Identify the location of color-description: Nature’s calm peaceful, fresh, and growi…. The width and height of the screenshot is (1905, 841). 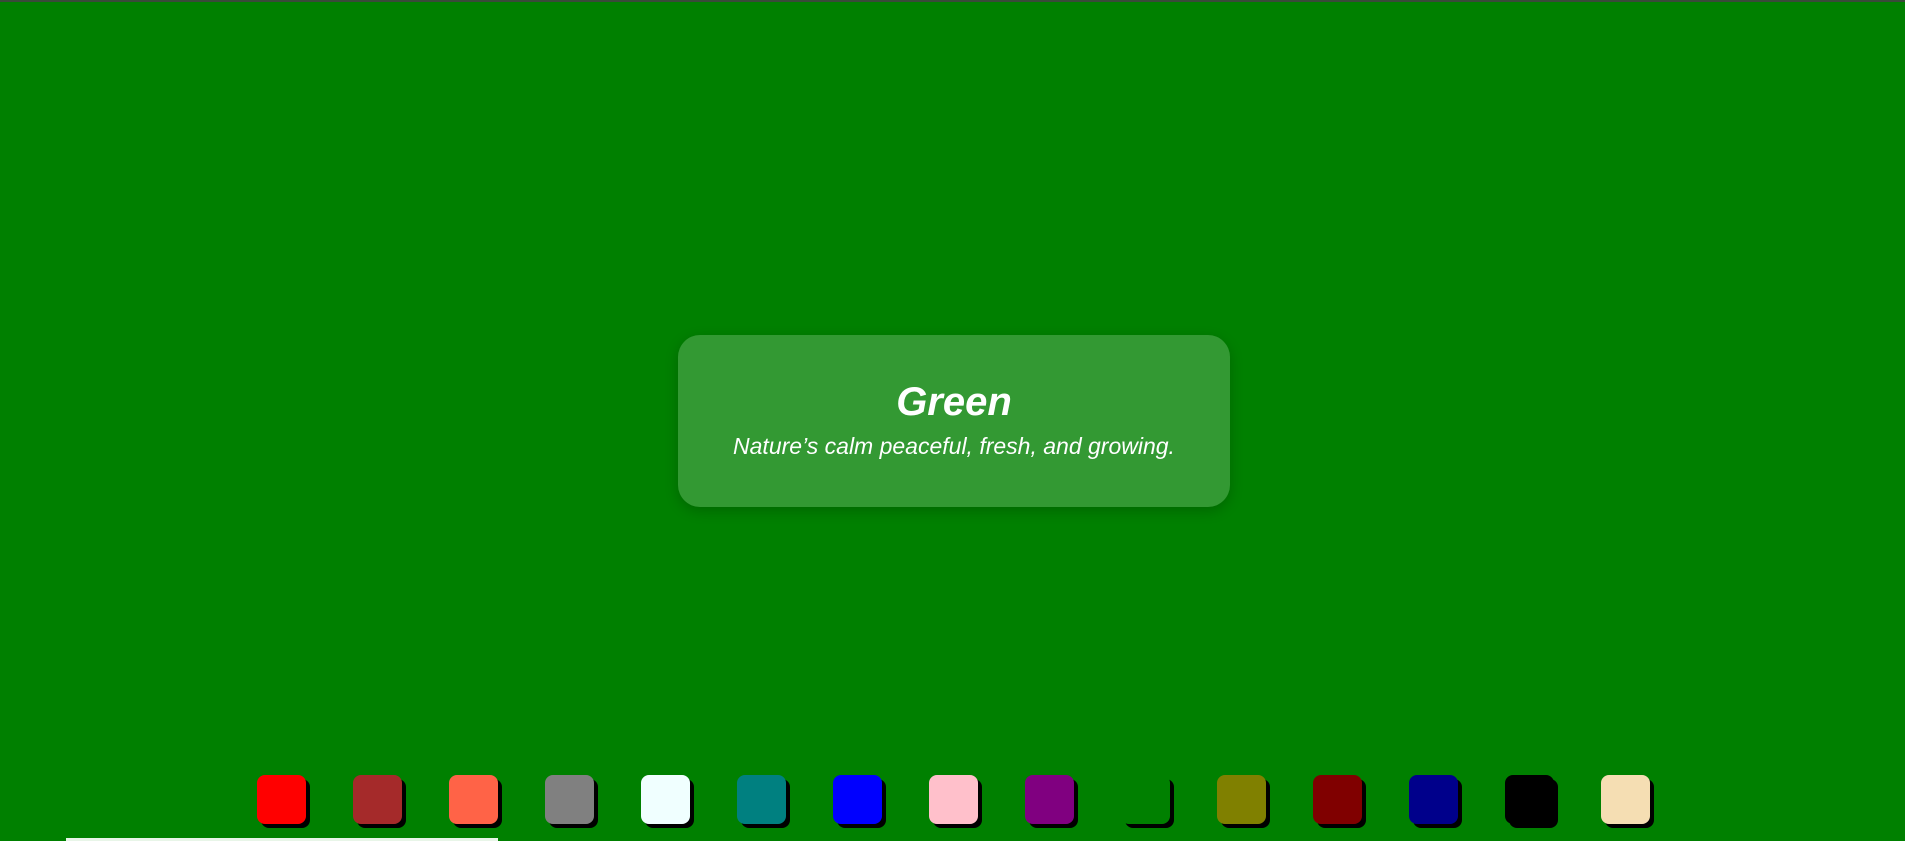
(954, 446).